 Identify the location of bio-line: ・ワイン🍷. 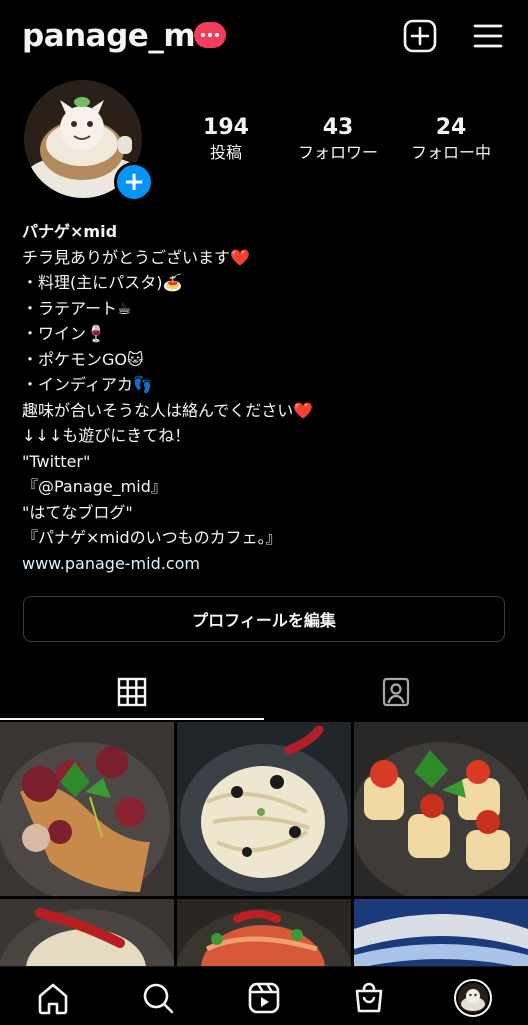
(64, 333).